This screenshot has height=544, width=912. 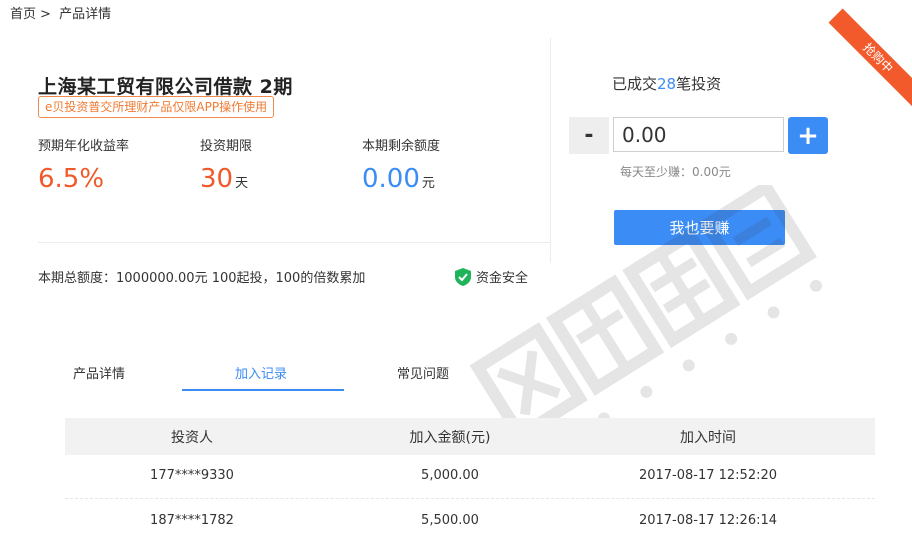 I want to click on increase-amount-button: +, so click(x=808, y=135).